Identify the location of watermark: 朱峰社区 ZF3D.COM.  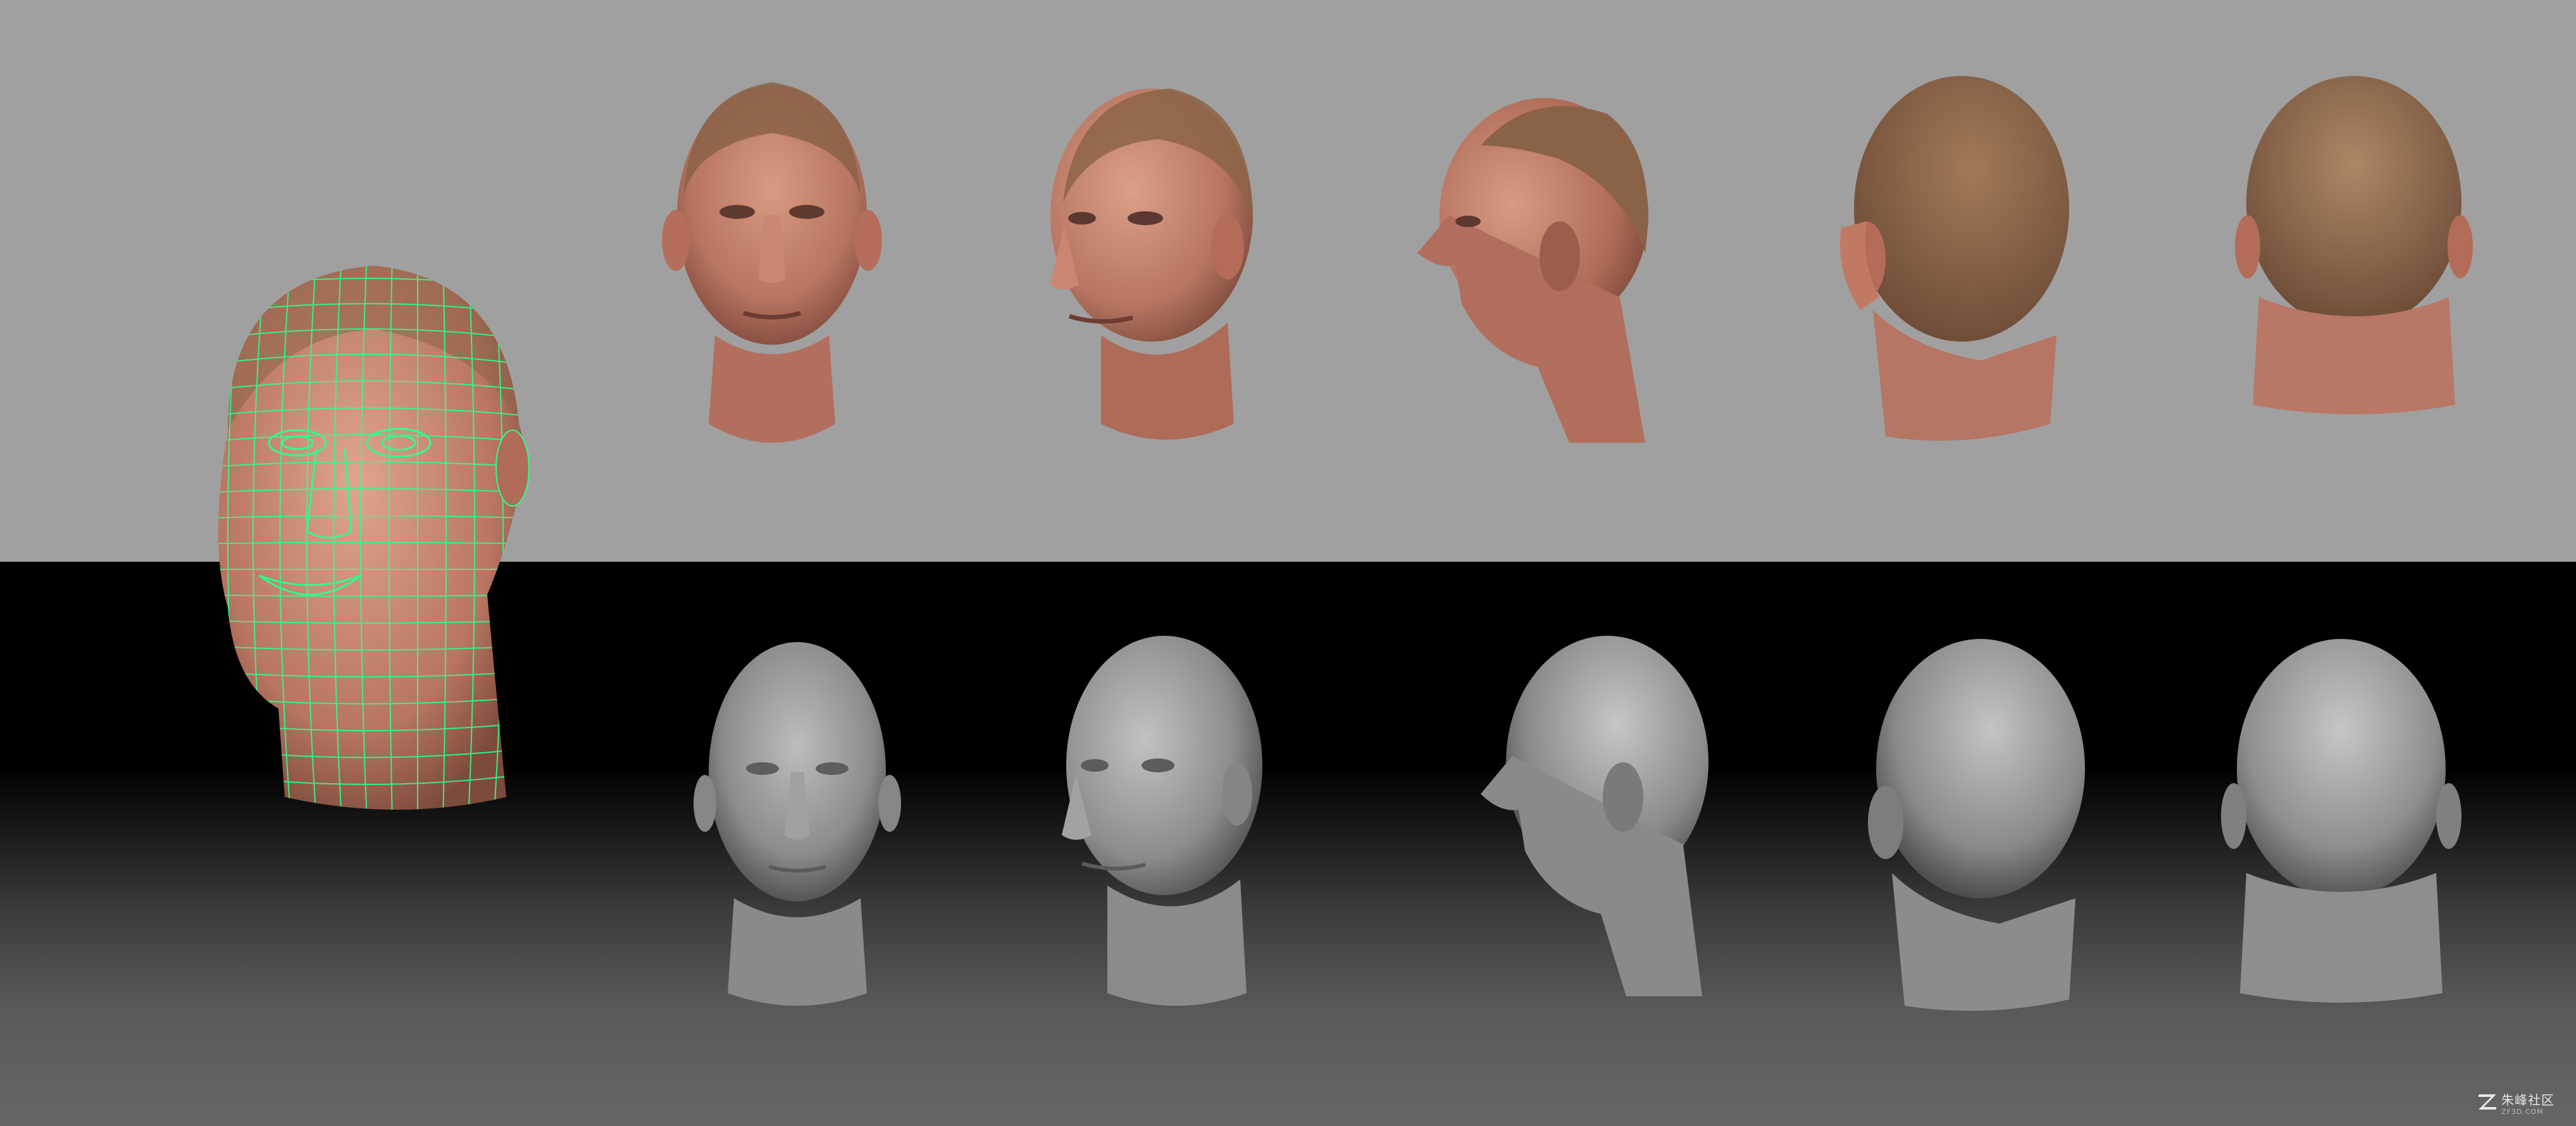
(2517, 1106).